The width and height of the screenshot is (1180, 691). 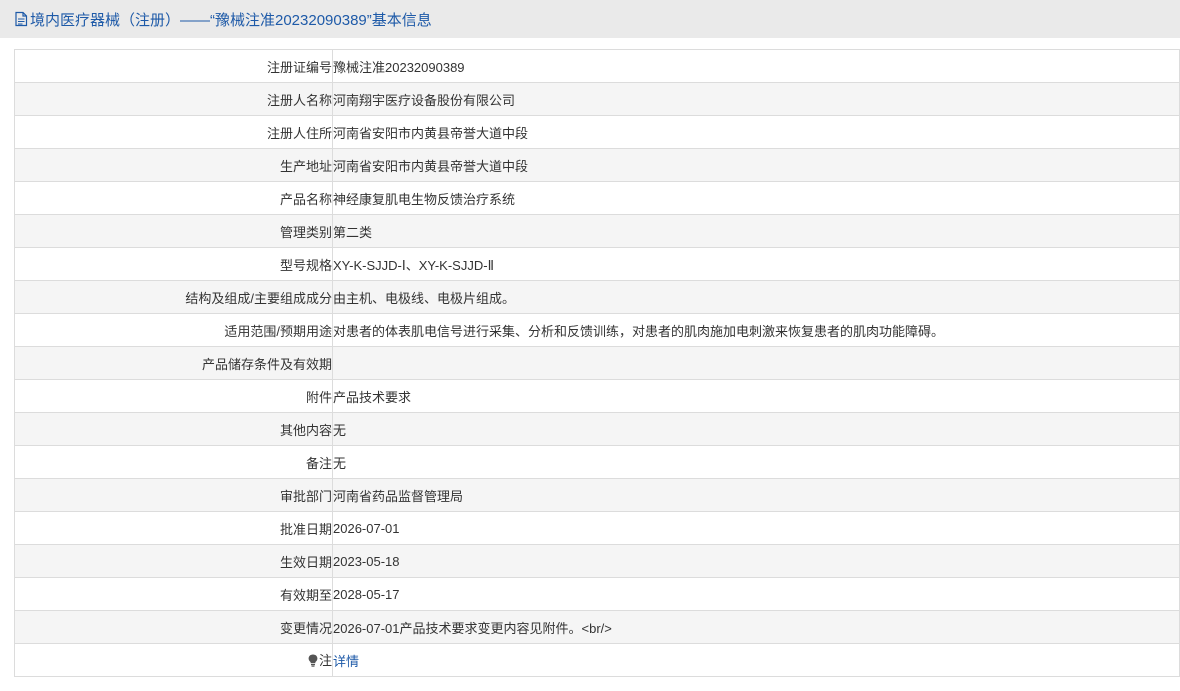 I want to click on field-value, so click(x=756, y=363).